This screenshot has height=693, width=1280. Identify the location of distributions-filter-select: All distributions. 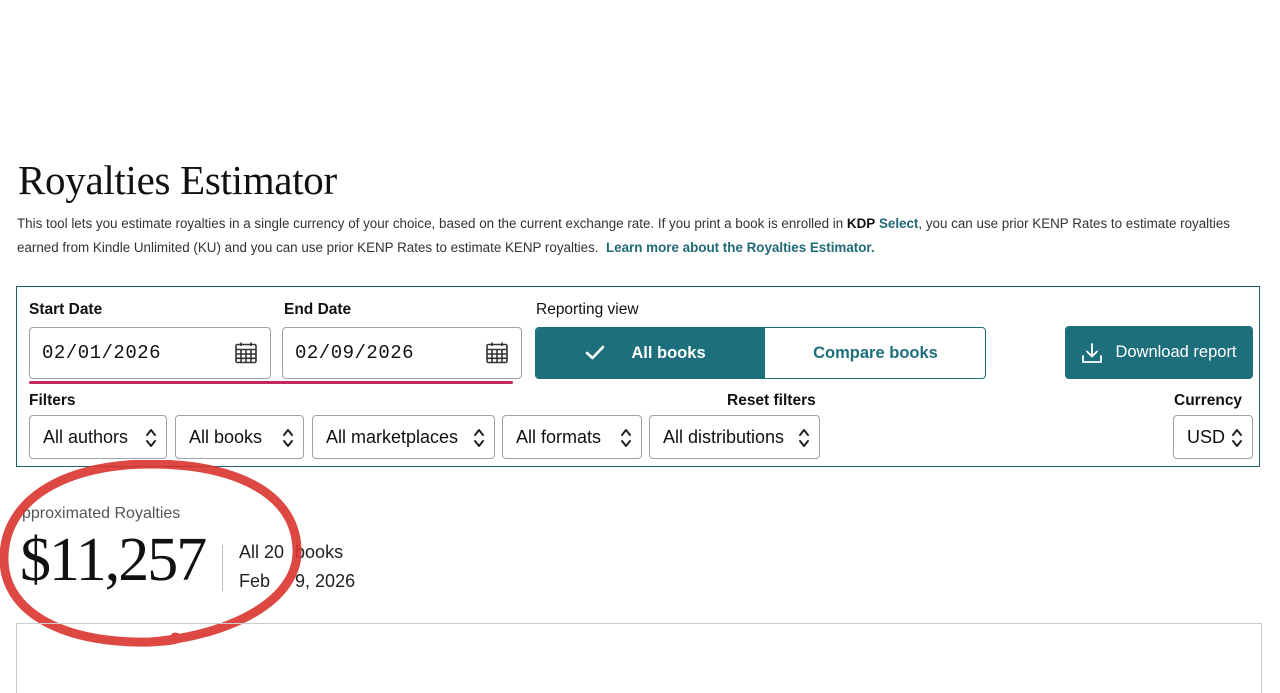
(734, 437).